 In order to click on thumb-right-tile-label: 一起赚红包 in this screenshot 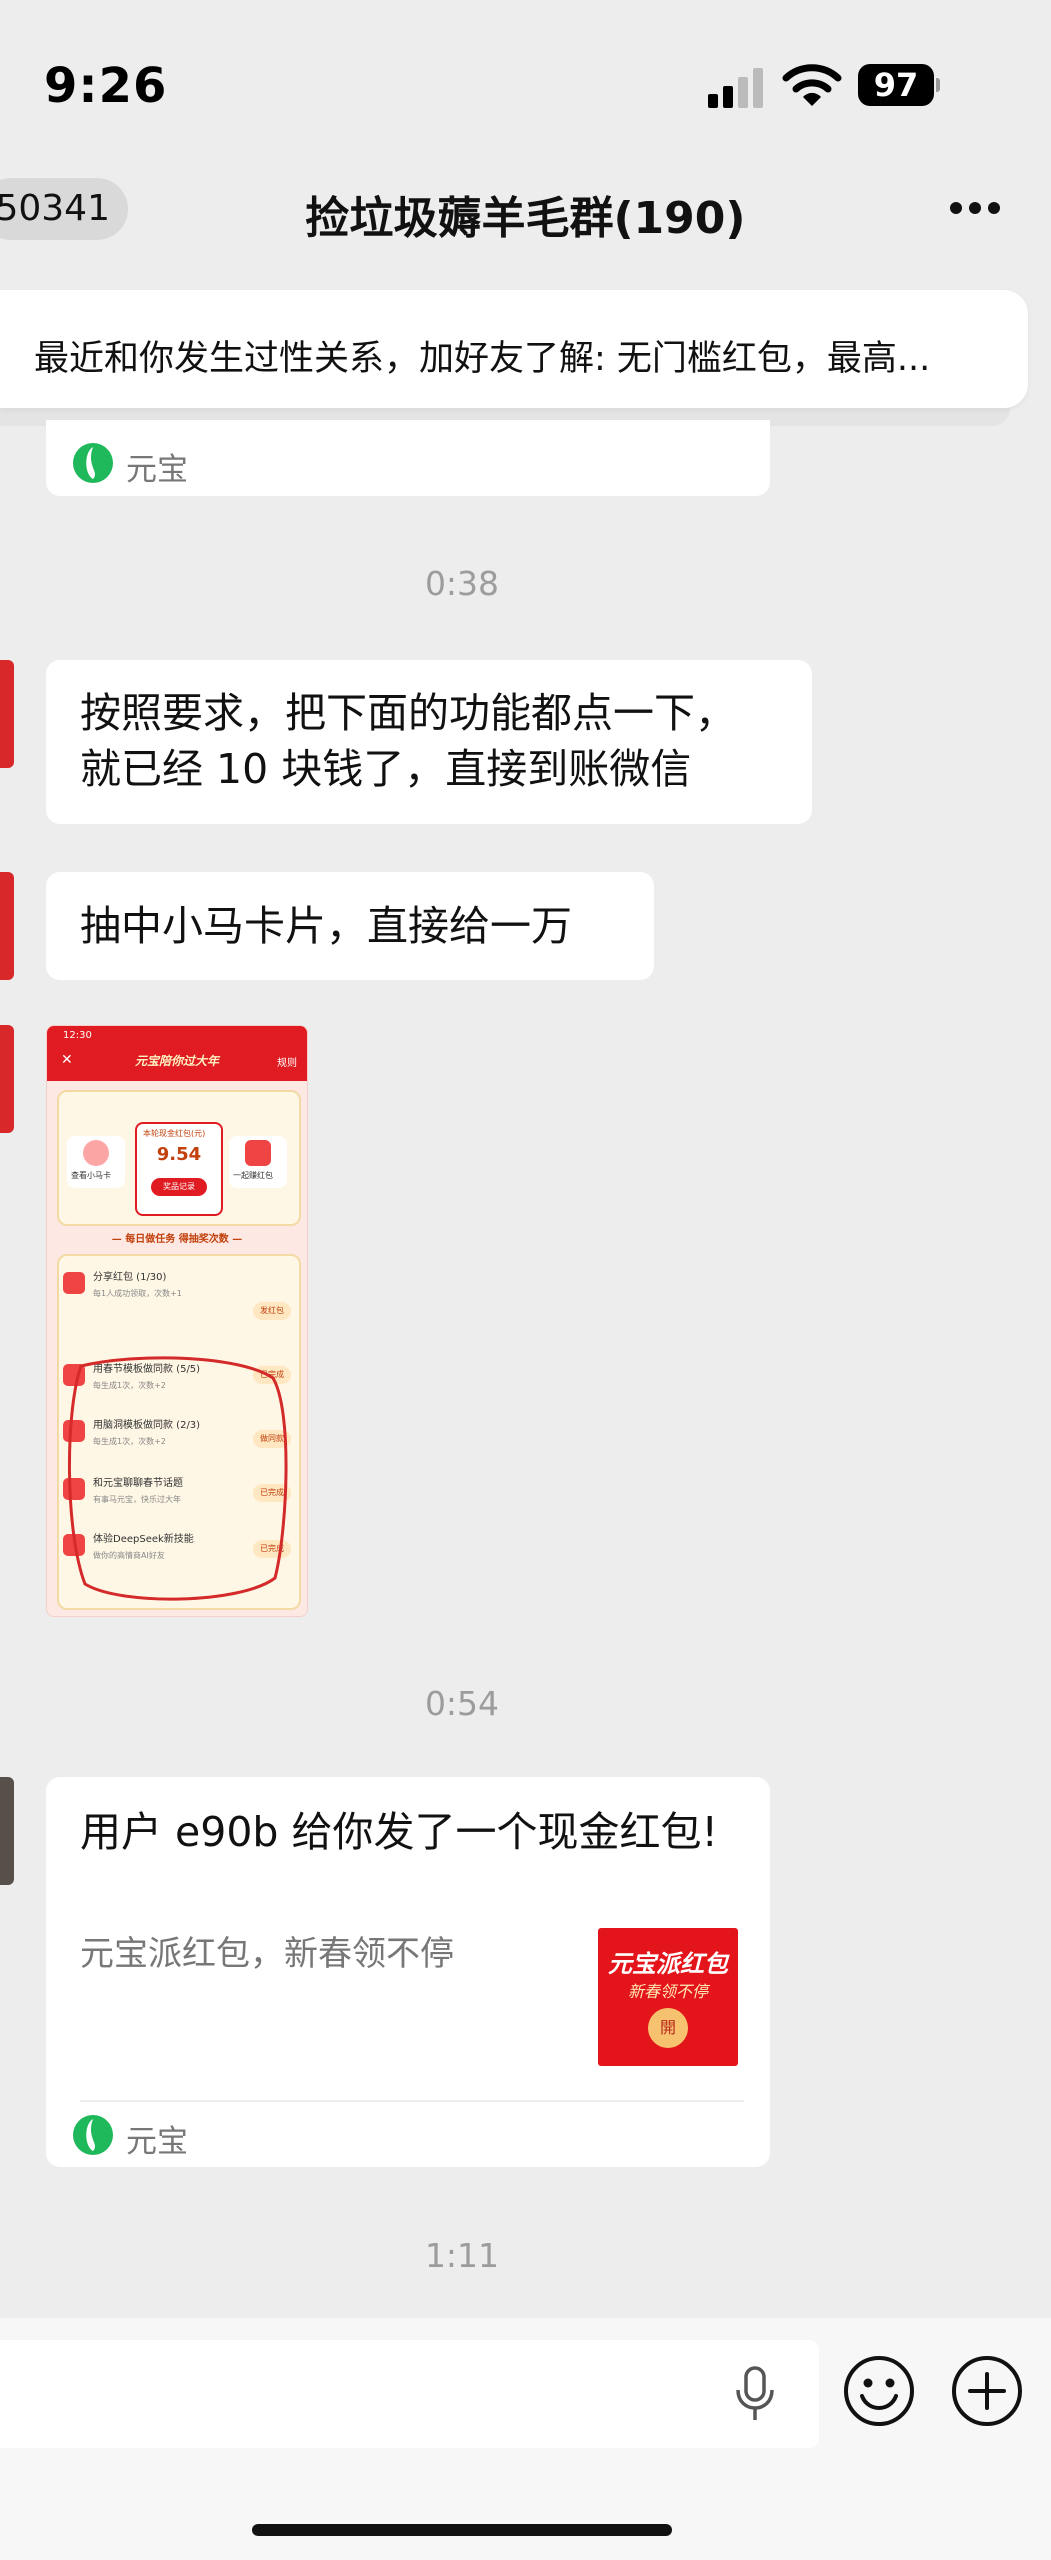, I will do `click(253, 1175)`.